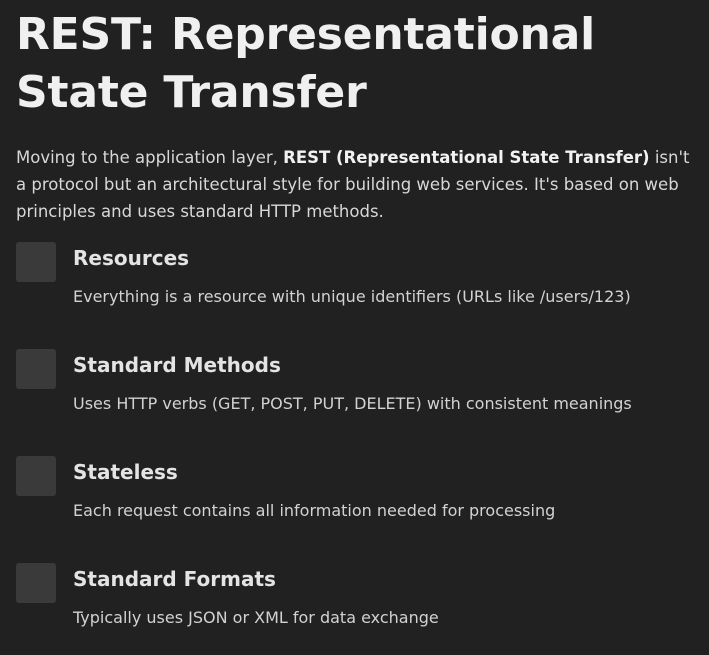  I want to click on feature-title: Resources, so click(131, 258).